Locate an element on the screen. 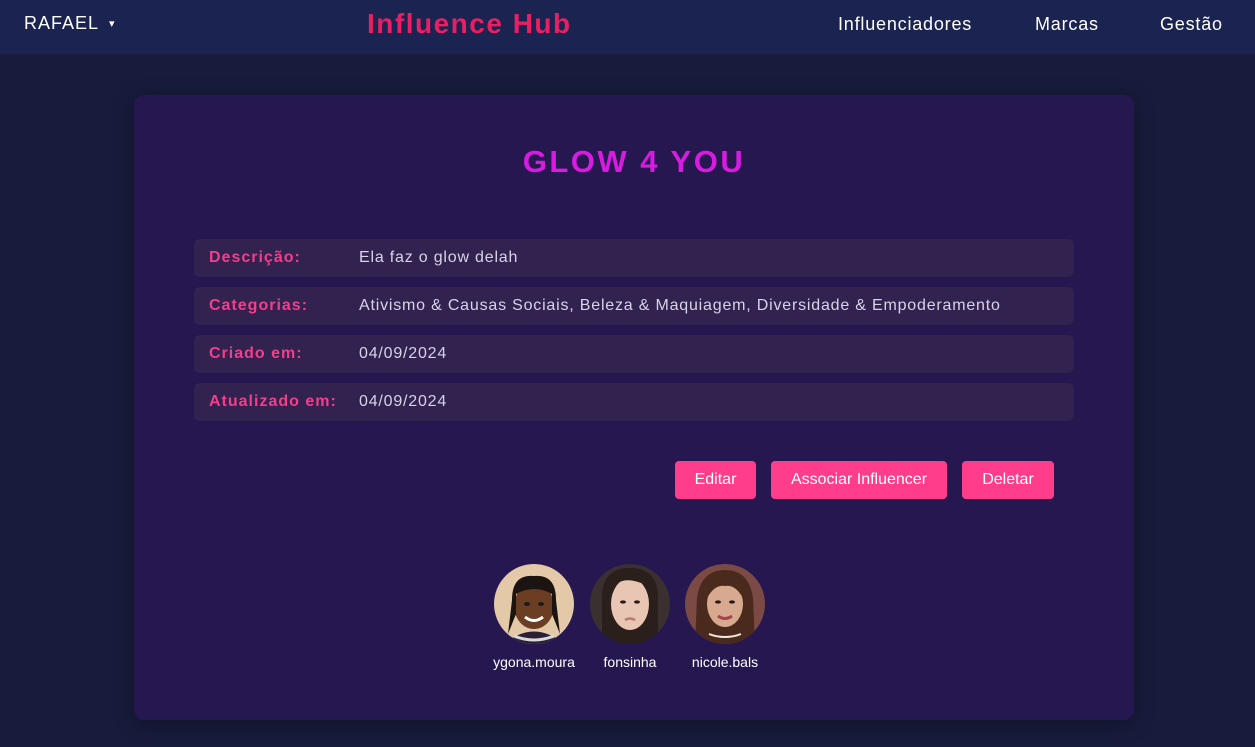 The height and width of the screenshot is (747, 1255). influencer-name: fonsinha is located at coordinates (630, 662).